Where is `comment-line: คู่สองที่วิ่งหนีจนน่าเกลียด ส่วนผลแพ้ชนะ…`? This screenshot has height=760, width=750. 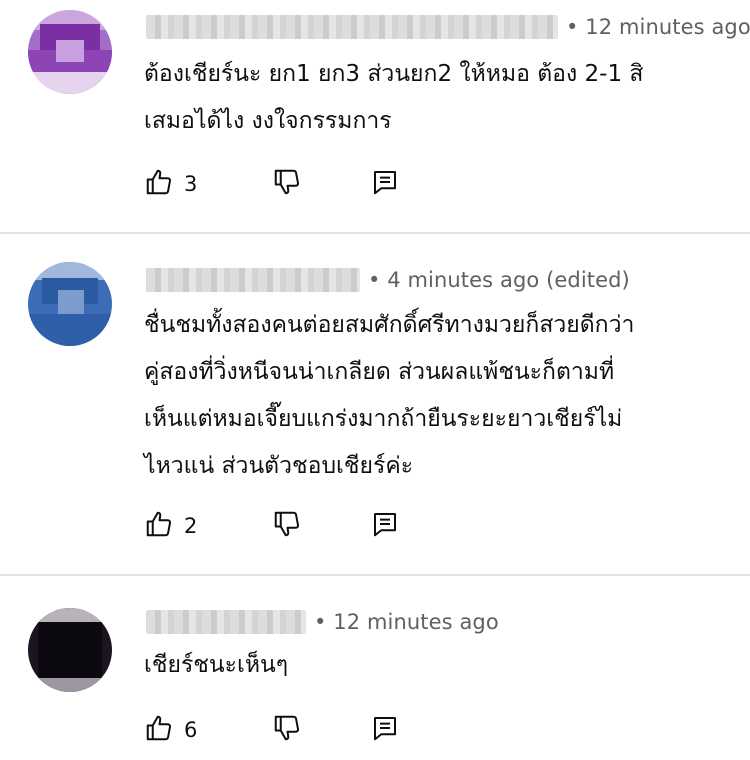 comment-line: คู่สองที่วิ่งหนีจนน่าเกลียด ส่วนผลแพ้ชนะ… is located at coordinates (379, 372).